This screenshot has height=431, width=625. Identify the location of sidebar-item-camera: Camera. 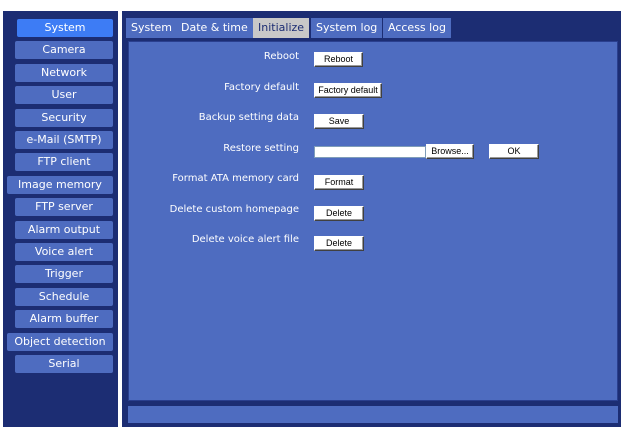
(64, 50).